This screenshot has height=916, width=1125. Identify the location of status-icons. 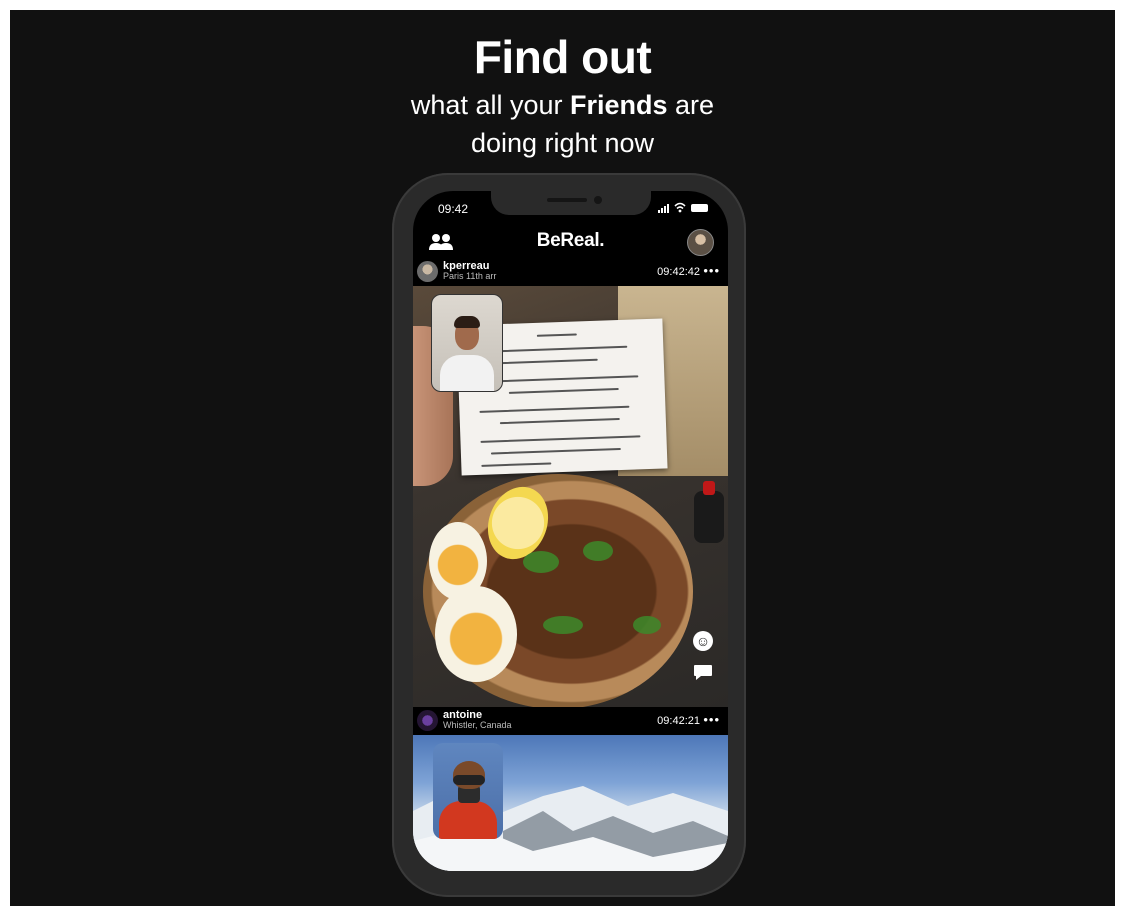
(683, 207).